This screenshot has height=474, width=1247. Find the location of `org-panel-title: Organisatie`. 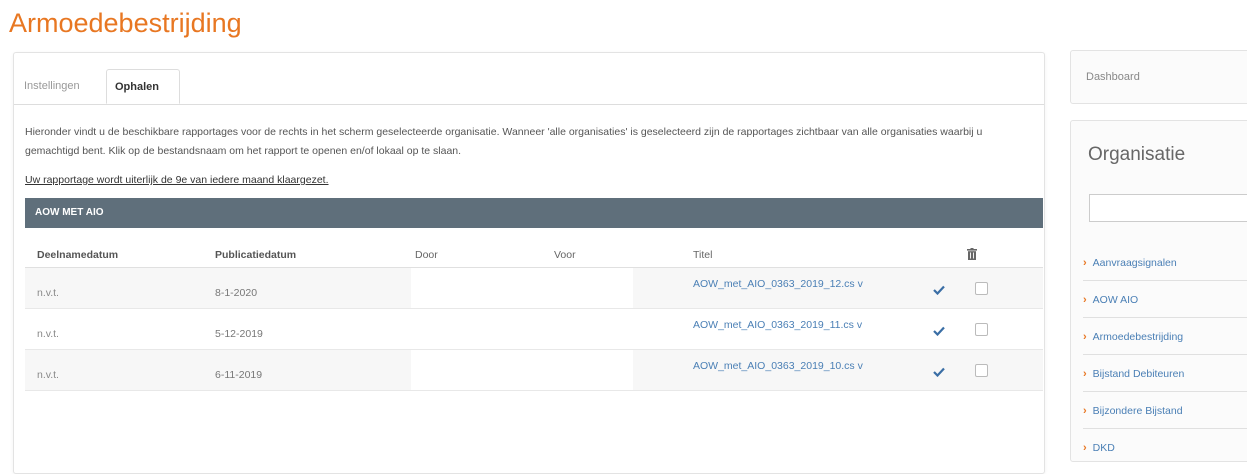

org-panel-title: Organisatie is located at coordinates (1137, 154).